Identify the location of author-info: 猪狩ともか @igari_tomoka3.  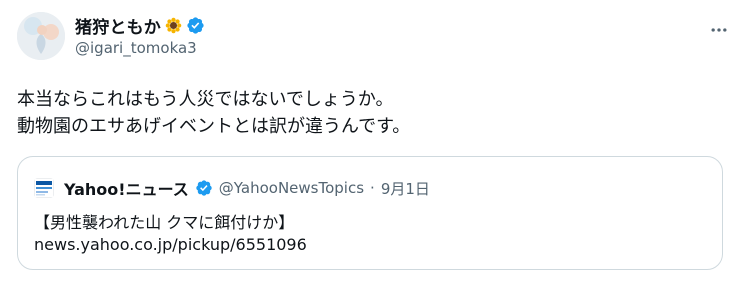
(140, 35).